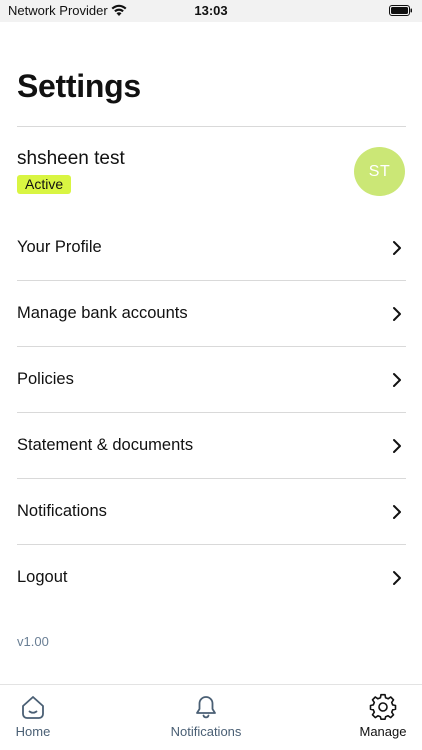 Image resolution: width=422 pixels, height=750 pixels. Describe the element at coordinates (211, 126) in the screenshot. I see `divider` at that location.